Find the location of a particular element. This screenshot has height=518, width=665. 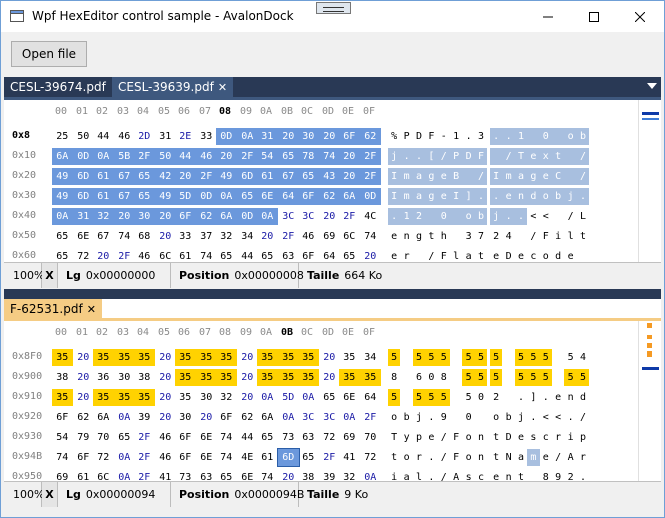

ascii-char: j is located at coordinates (394, 156).